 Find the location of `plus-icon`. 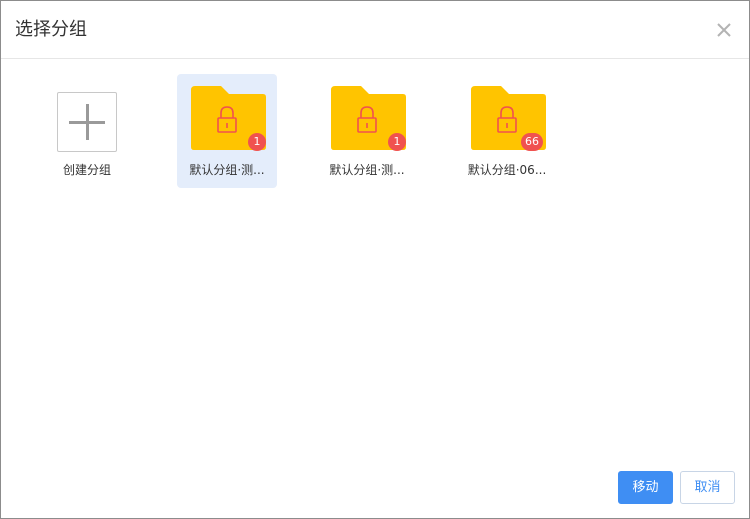

plus-icon is located at coordinates (87, 122).